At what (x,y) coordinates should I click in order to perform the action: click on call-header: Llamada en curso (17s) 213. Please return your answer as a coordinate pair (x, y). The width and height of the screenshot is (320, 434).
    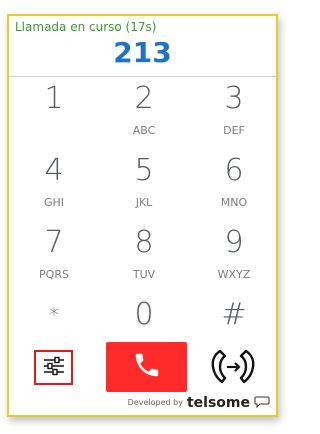
    Looking at the image, I should click on (142, 46).